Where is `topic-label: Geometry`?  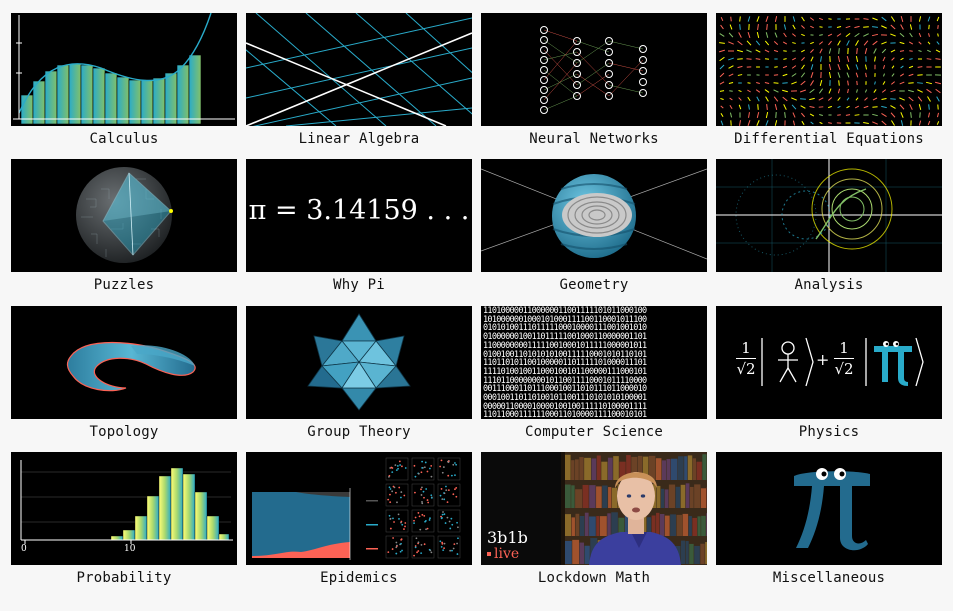 topic-label: Geometry is located at coordinates (594, 285).